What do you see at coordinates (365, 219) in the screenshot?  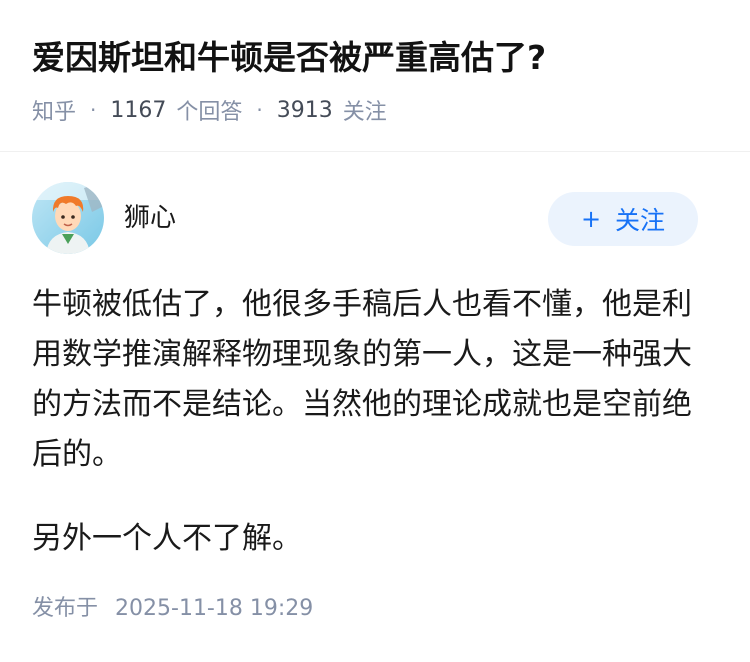 I see `author-row: 狮心 + 关注` at bounding box center [365, 219].